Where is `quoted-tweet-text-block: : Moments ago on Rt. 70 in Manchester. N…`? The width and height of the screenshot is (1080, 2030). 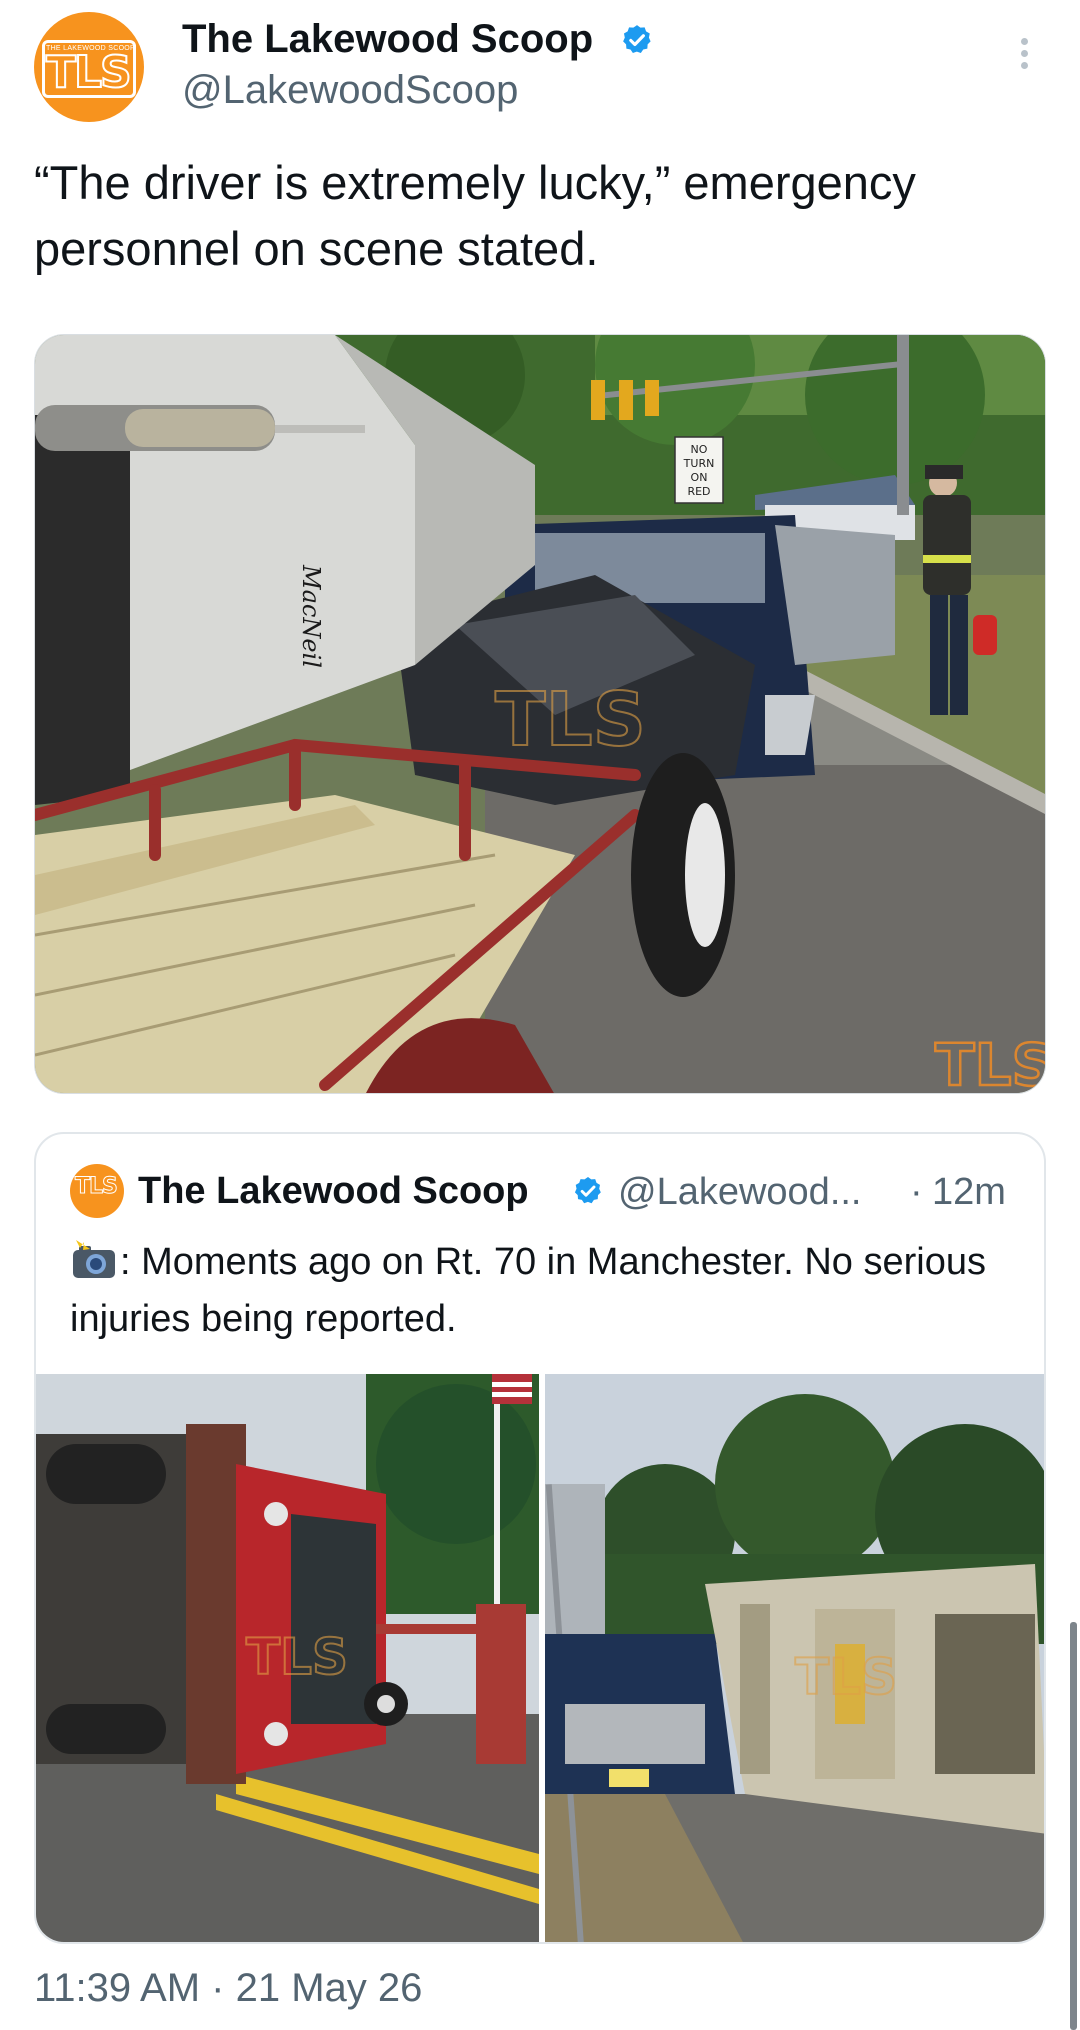 quoted-tweet-text-block: : Moments ago on Rt. 70 in Manchester. N… is located at coordinates (545, 1291).